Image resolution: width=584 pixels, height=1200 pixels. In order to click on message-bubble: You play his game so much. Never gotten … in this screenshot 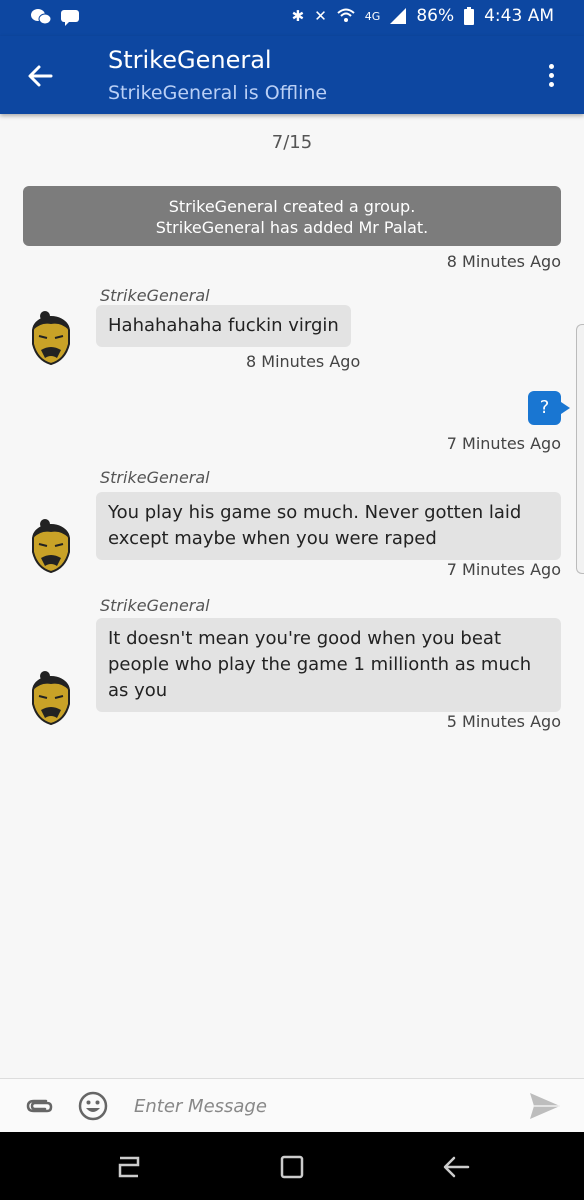, I will do `click(328, 526)`.